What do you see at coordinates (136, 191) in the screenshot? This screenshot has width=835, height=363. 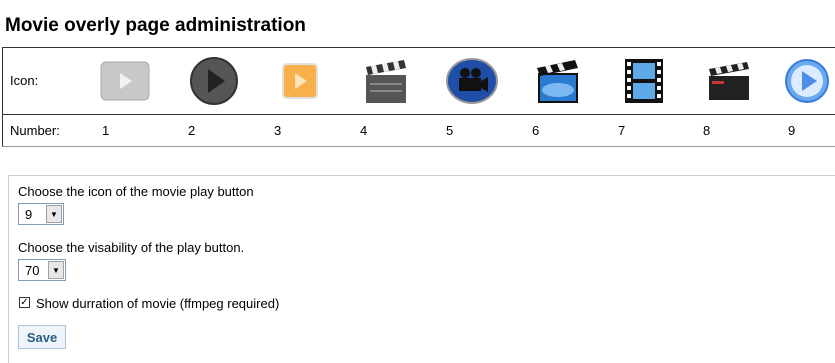 I see `icon-choice-label: Choose the icon of the movie play button` at bounding box center [136, 191].